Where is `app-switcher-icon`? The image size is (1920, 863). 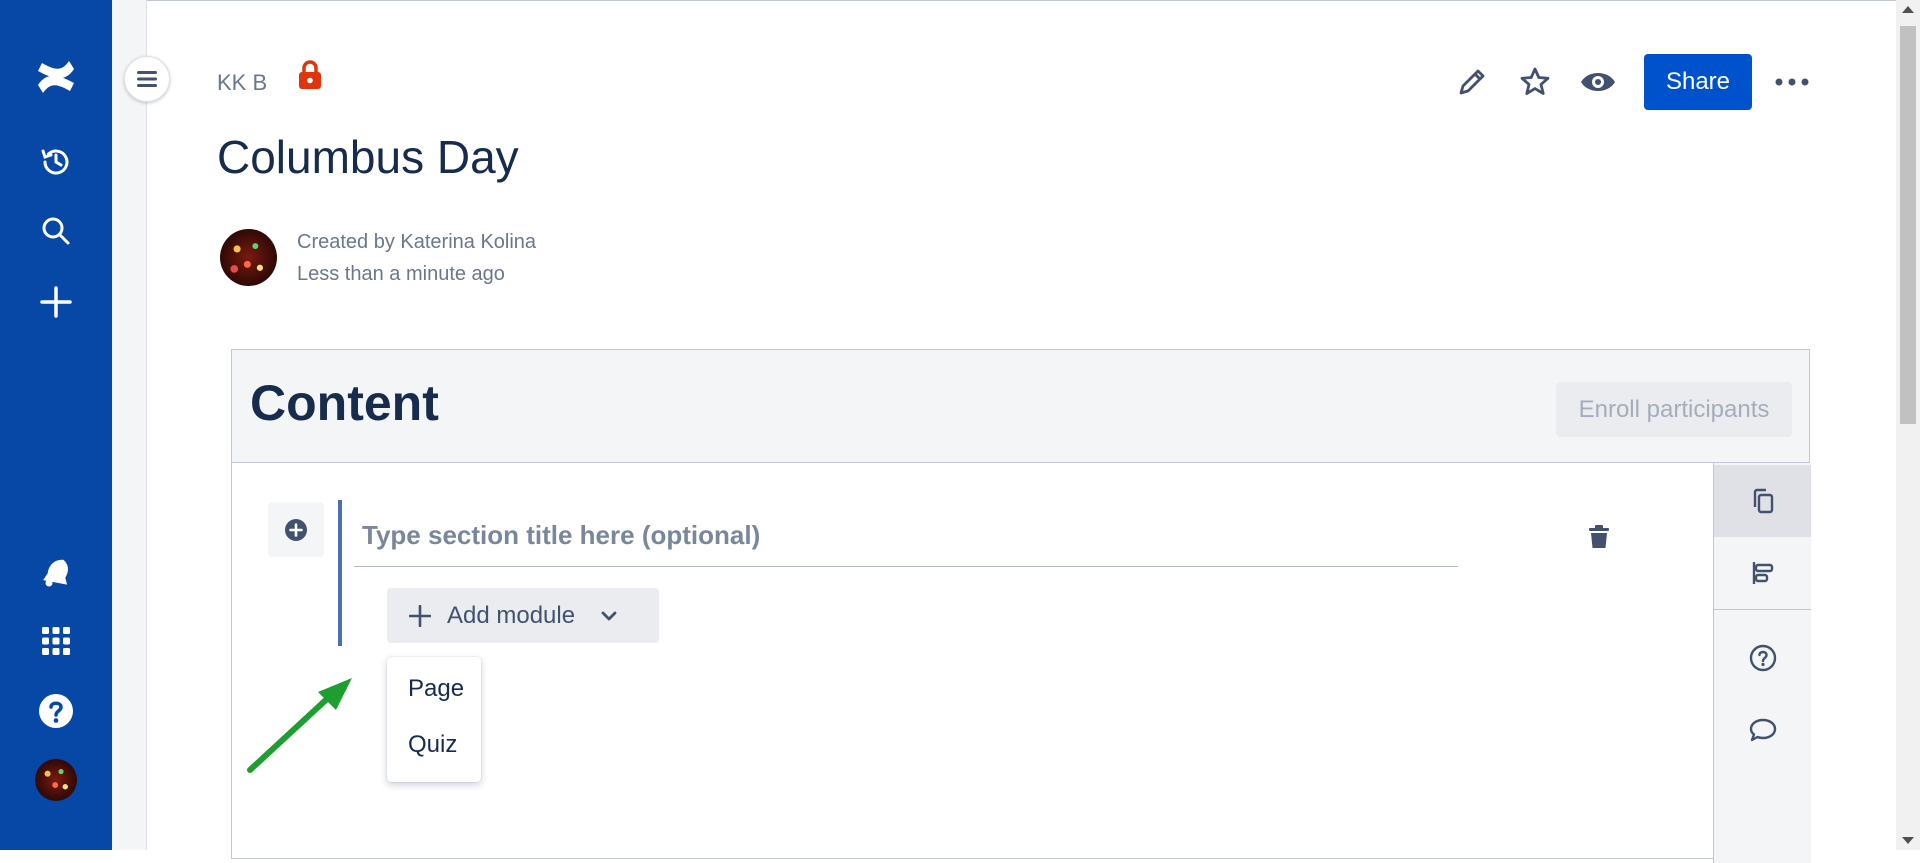
app-switcher-icon is located at coordinates (56, 641).